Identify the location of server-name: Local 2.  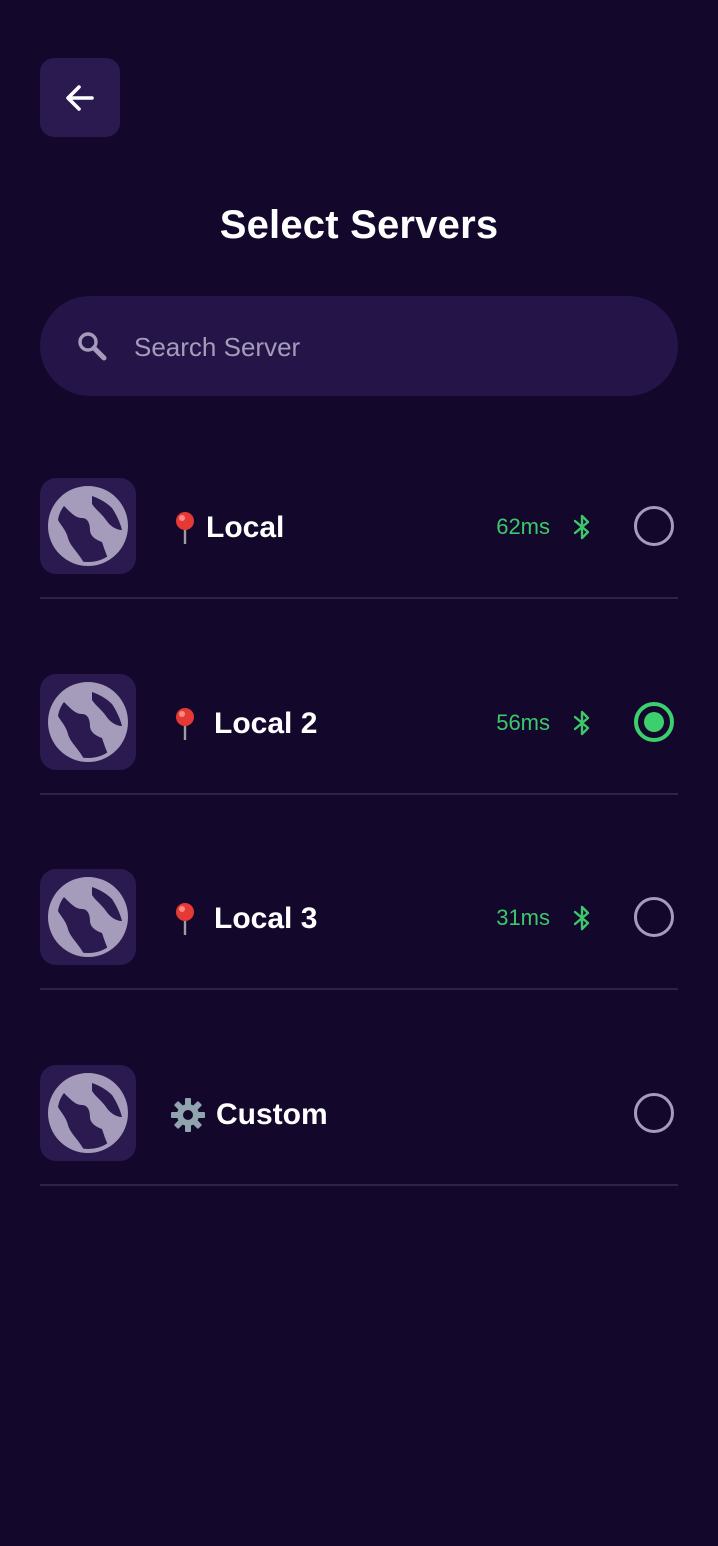
(243, 724).